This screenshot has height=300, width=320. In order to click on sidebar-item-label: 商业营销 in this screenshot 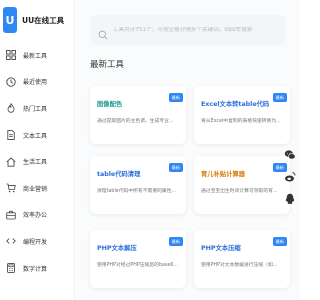, I will do `click(35, 189)`.